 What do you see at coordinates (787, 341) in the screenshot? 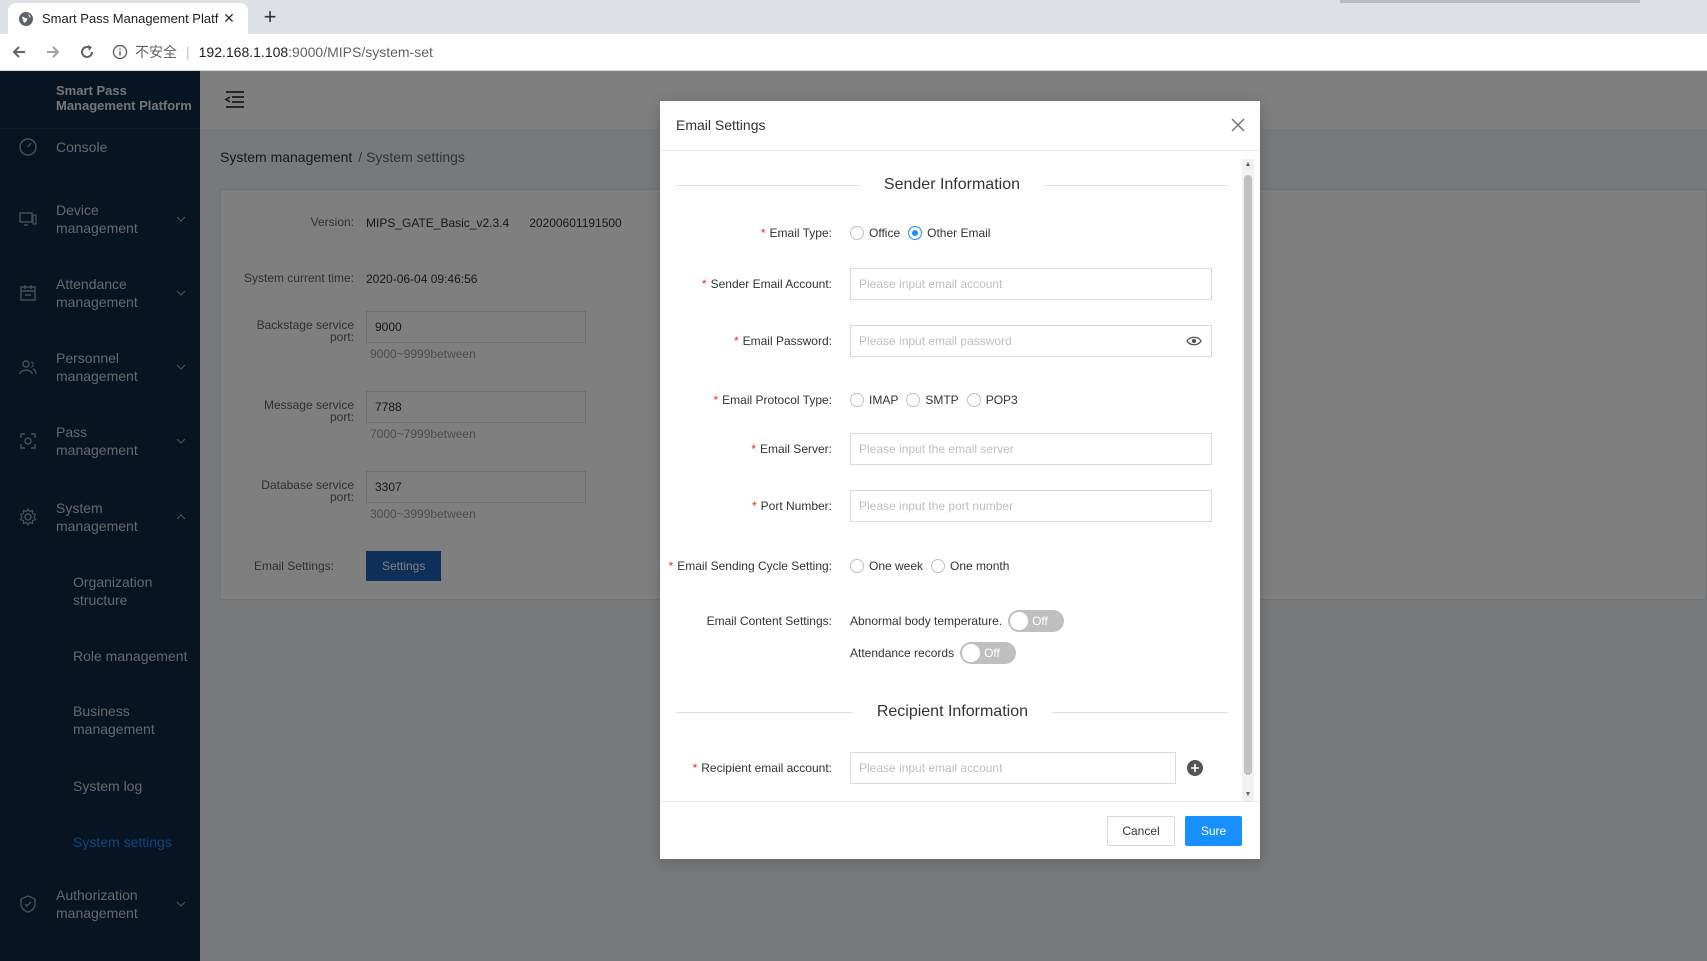
I see `label-text: Email Password:` at bounding box center [787, 341].